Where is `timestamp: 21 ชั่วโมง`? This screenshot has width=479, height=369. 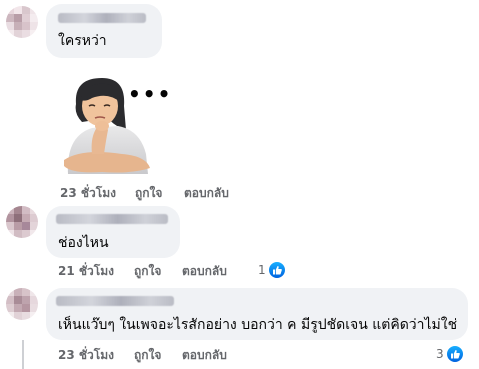
timestamp: 21 ชั่วโมง is located at coordinates (86, 271).